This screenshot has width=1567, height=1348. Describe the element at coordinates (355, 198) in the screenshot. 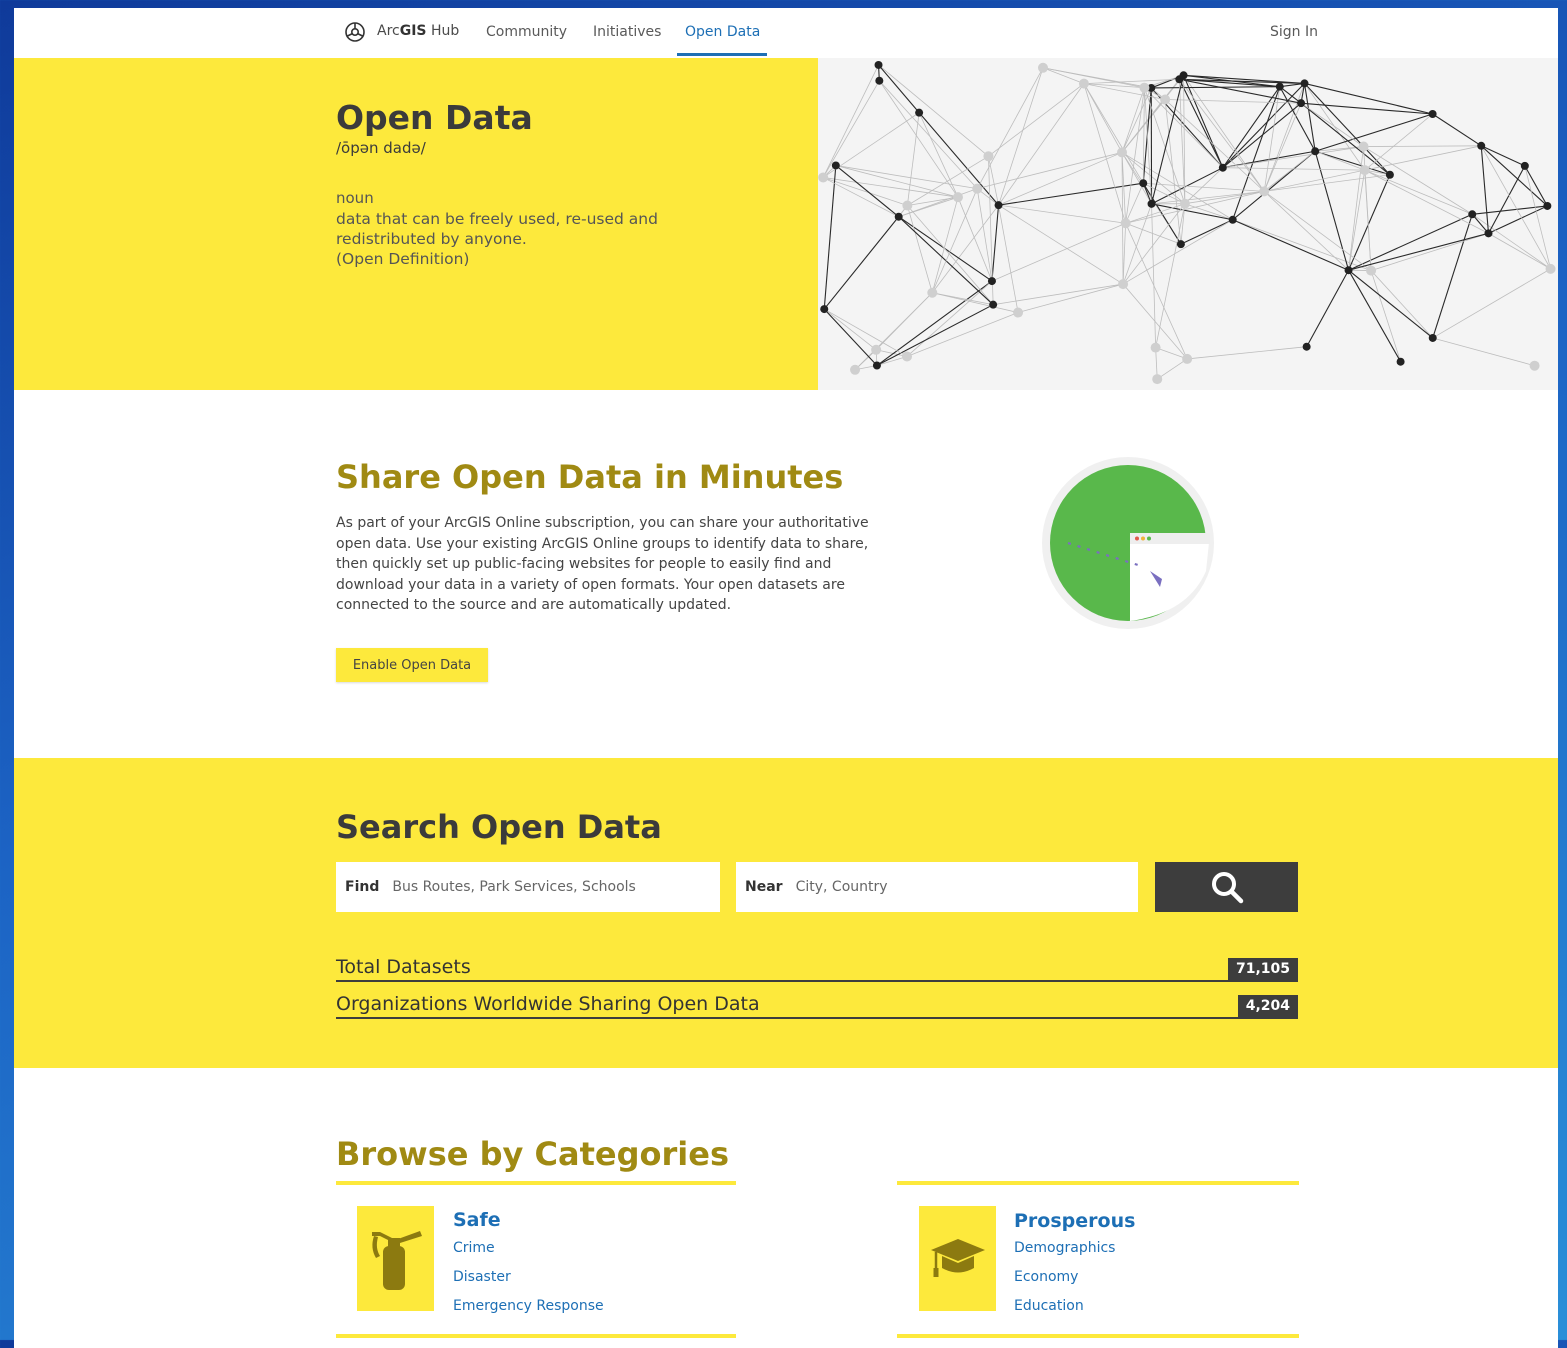

I see `hero-part-of-speech: noun` at that location.